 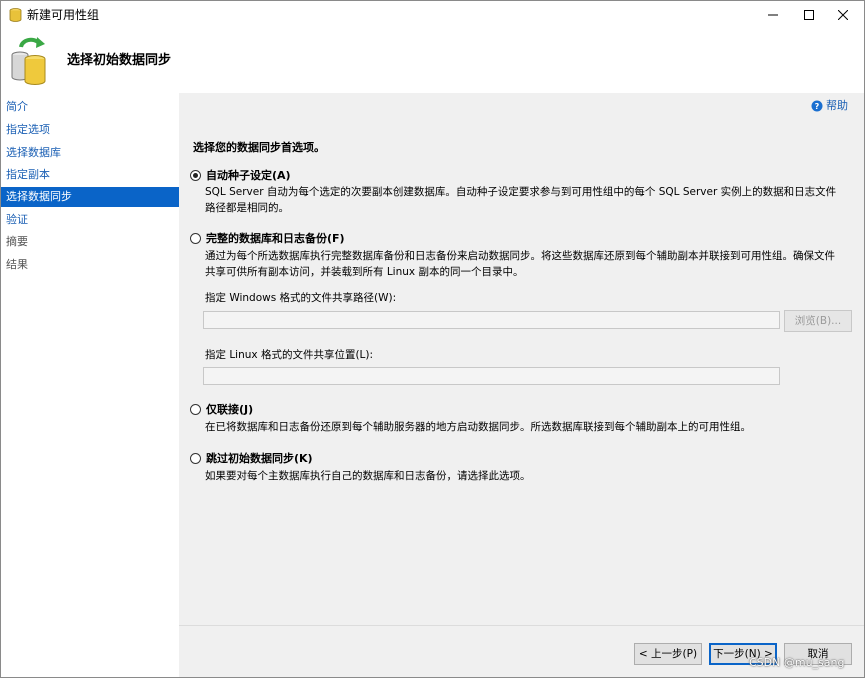 I want to click on close-icon, so click(x=843, y=15).